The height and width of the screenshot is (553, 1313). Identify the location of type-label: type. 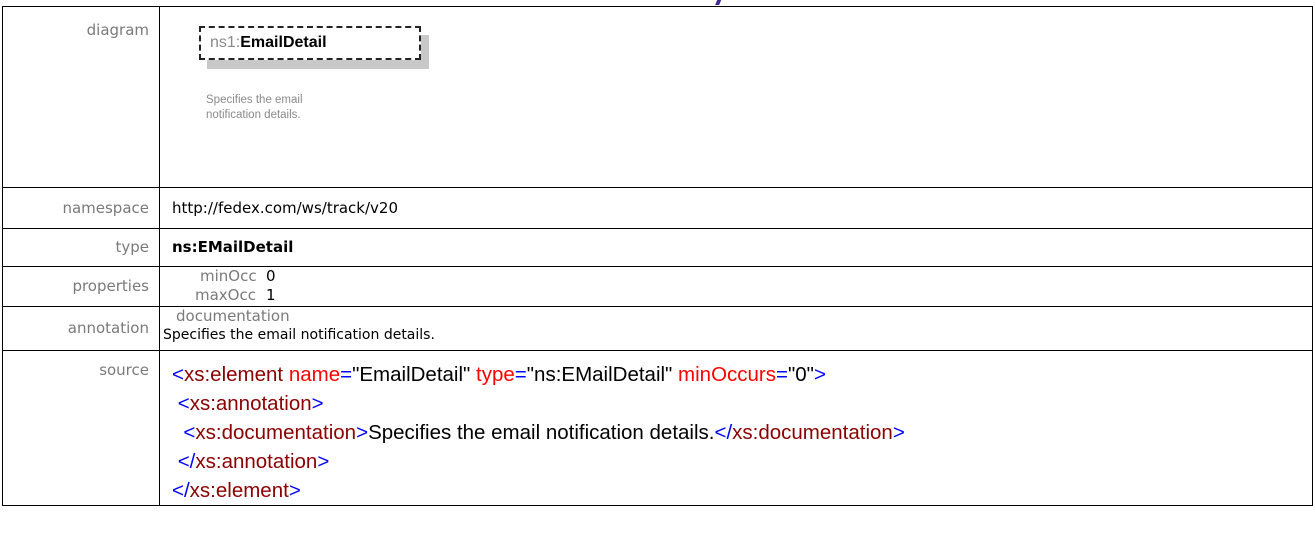
(81, 247).